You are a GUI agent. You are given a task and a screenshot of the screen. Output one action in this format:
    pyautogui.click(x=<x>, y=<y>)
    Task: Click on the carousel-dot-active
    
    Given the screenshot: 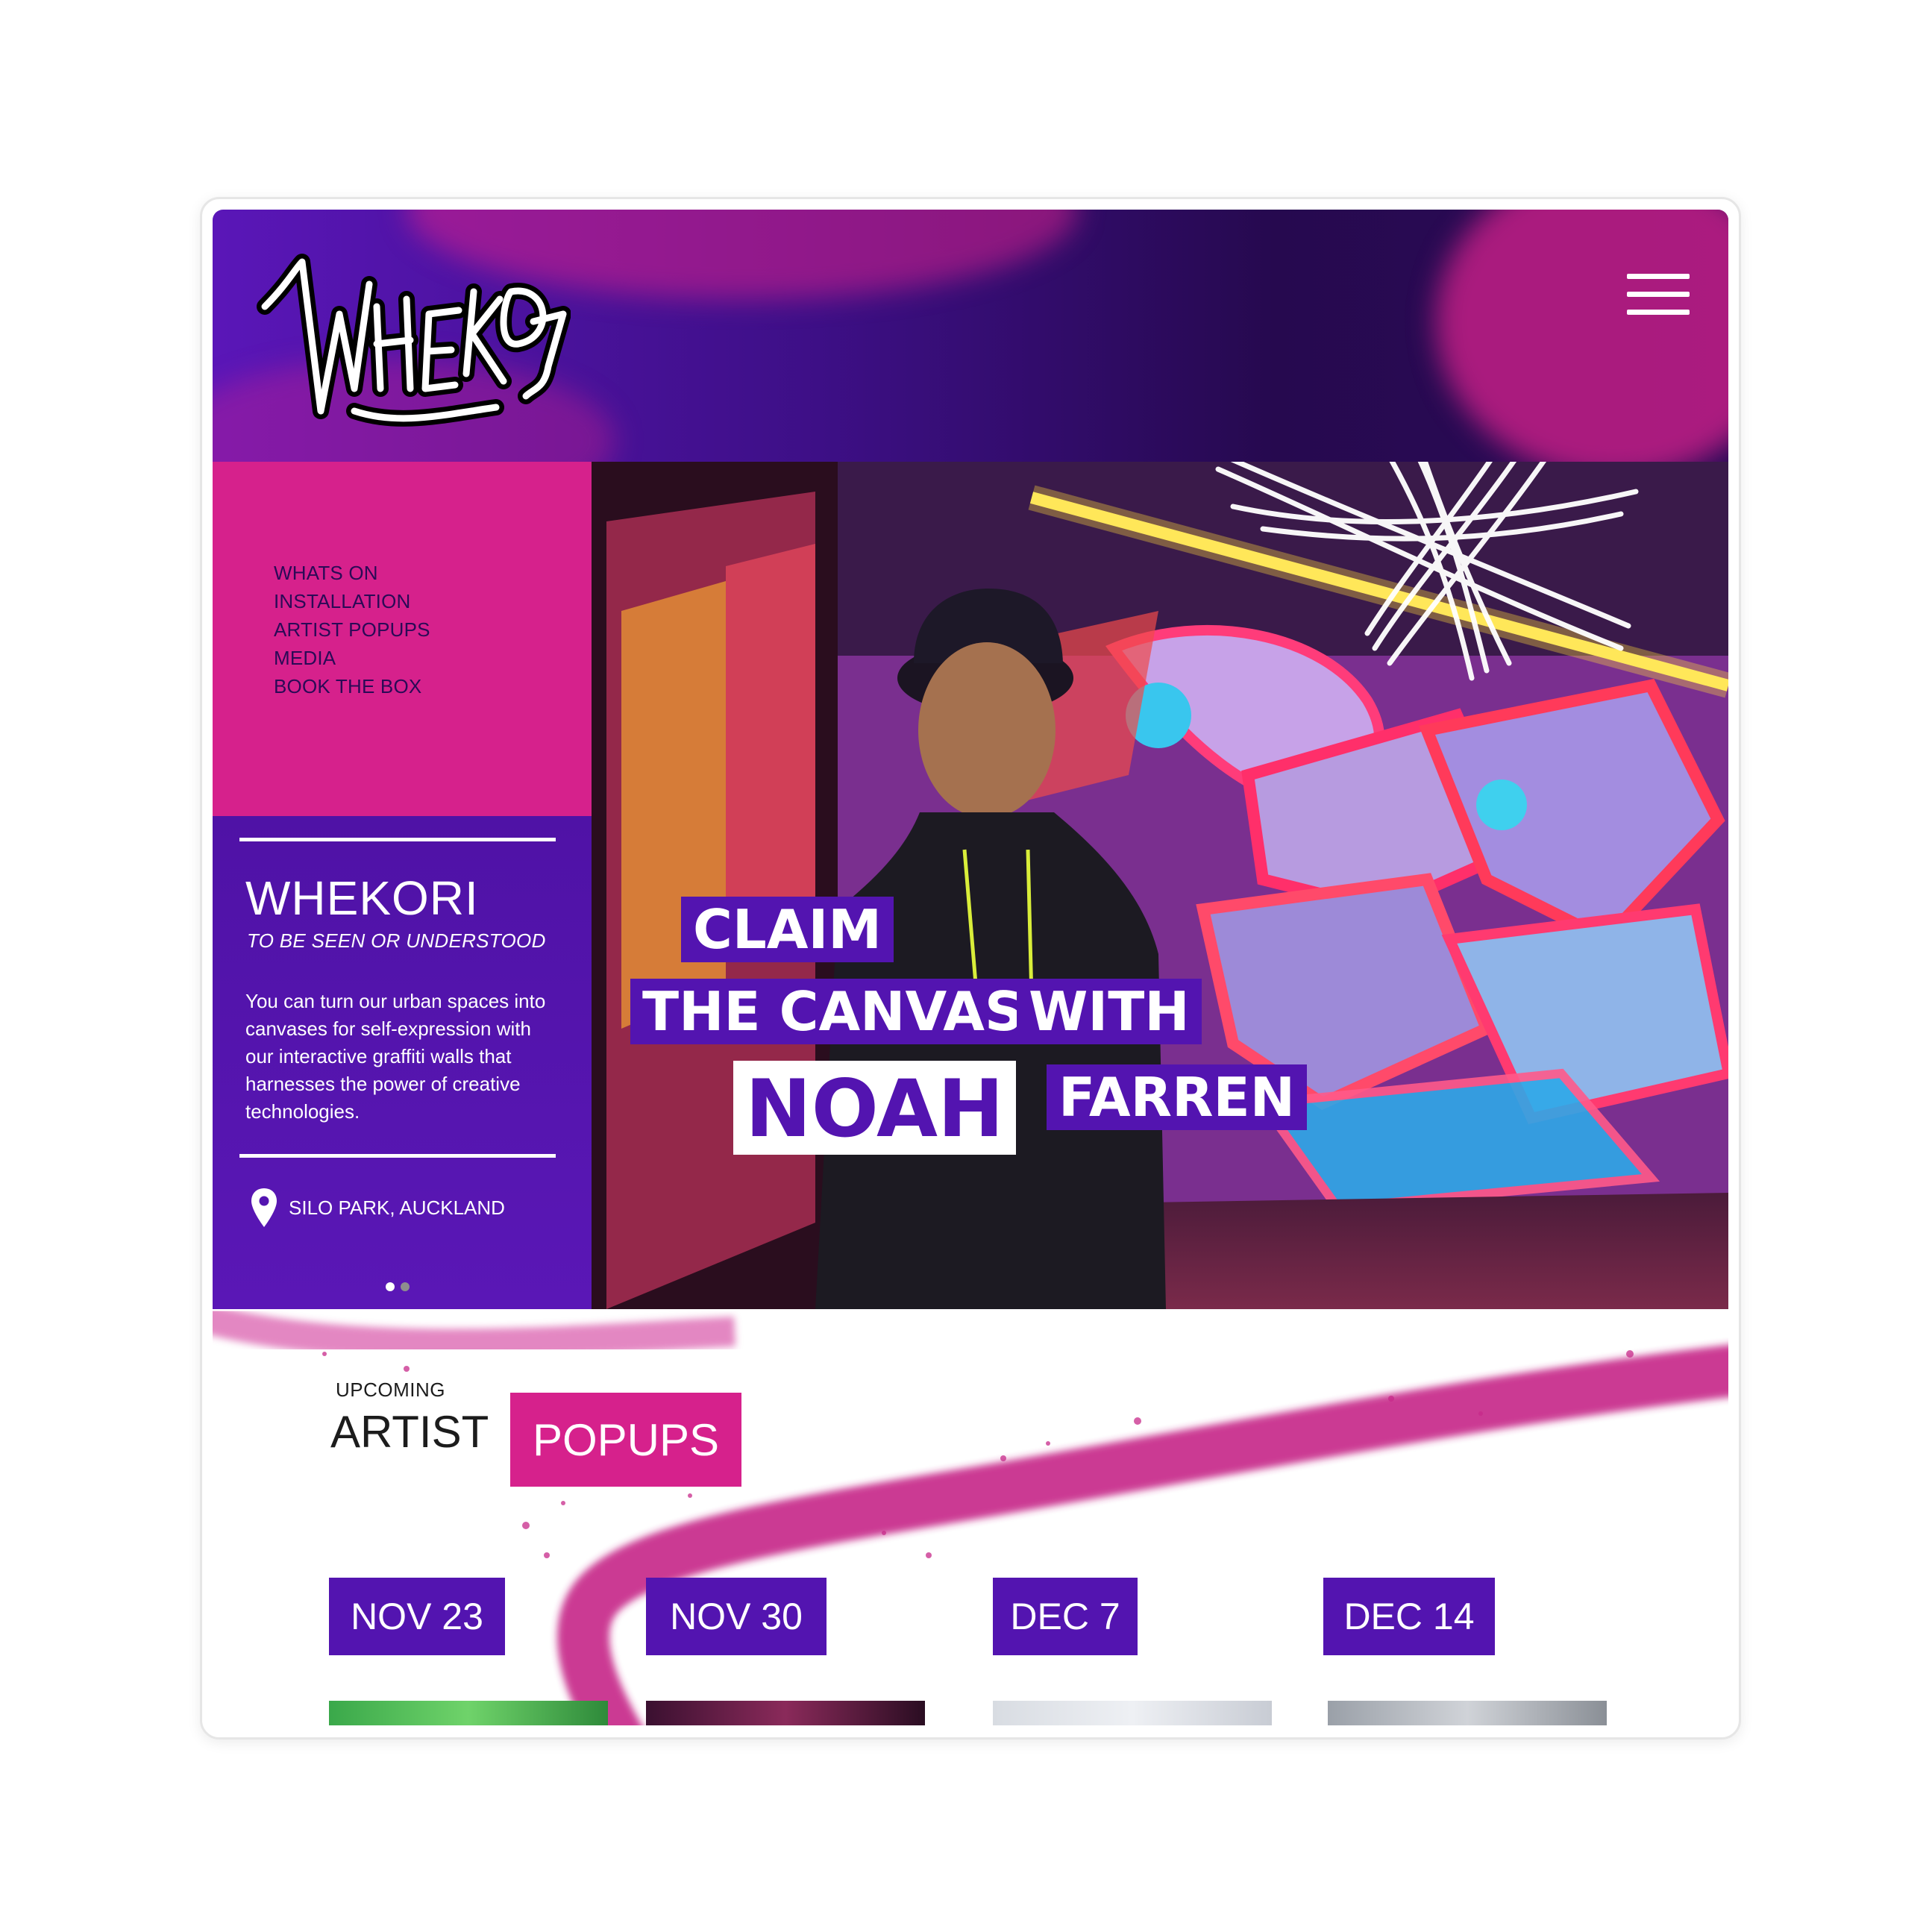 What is the action you would take?
    pyautogui.click(x=390, y=1286)
    